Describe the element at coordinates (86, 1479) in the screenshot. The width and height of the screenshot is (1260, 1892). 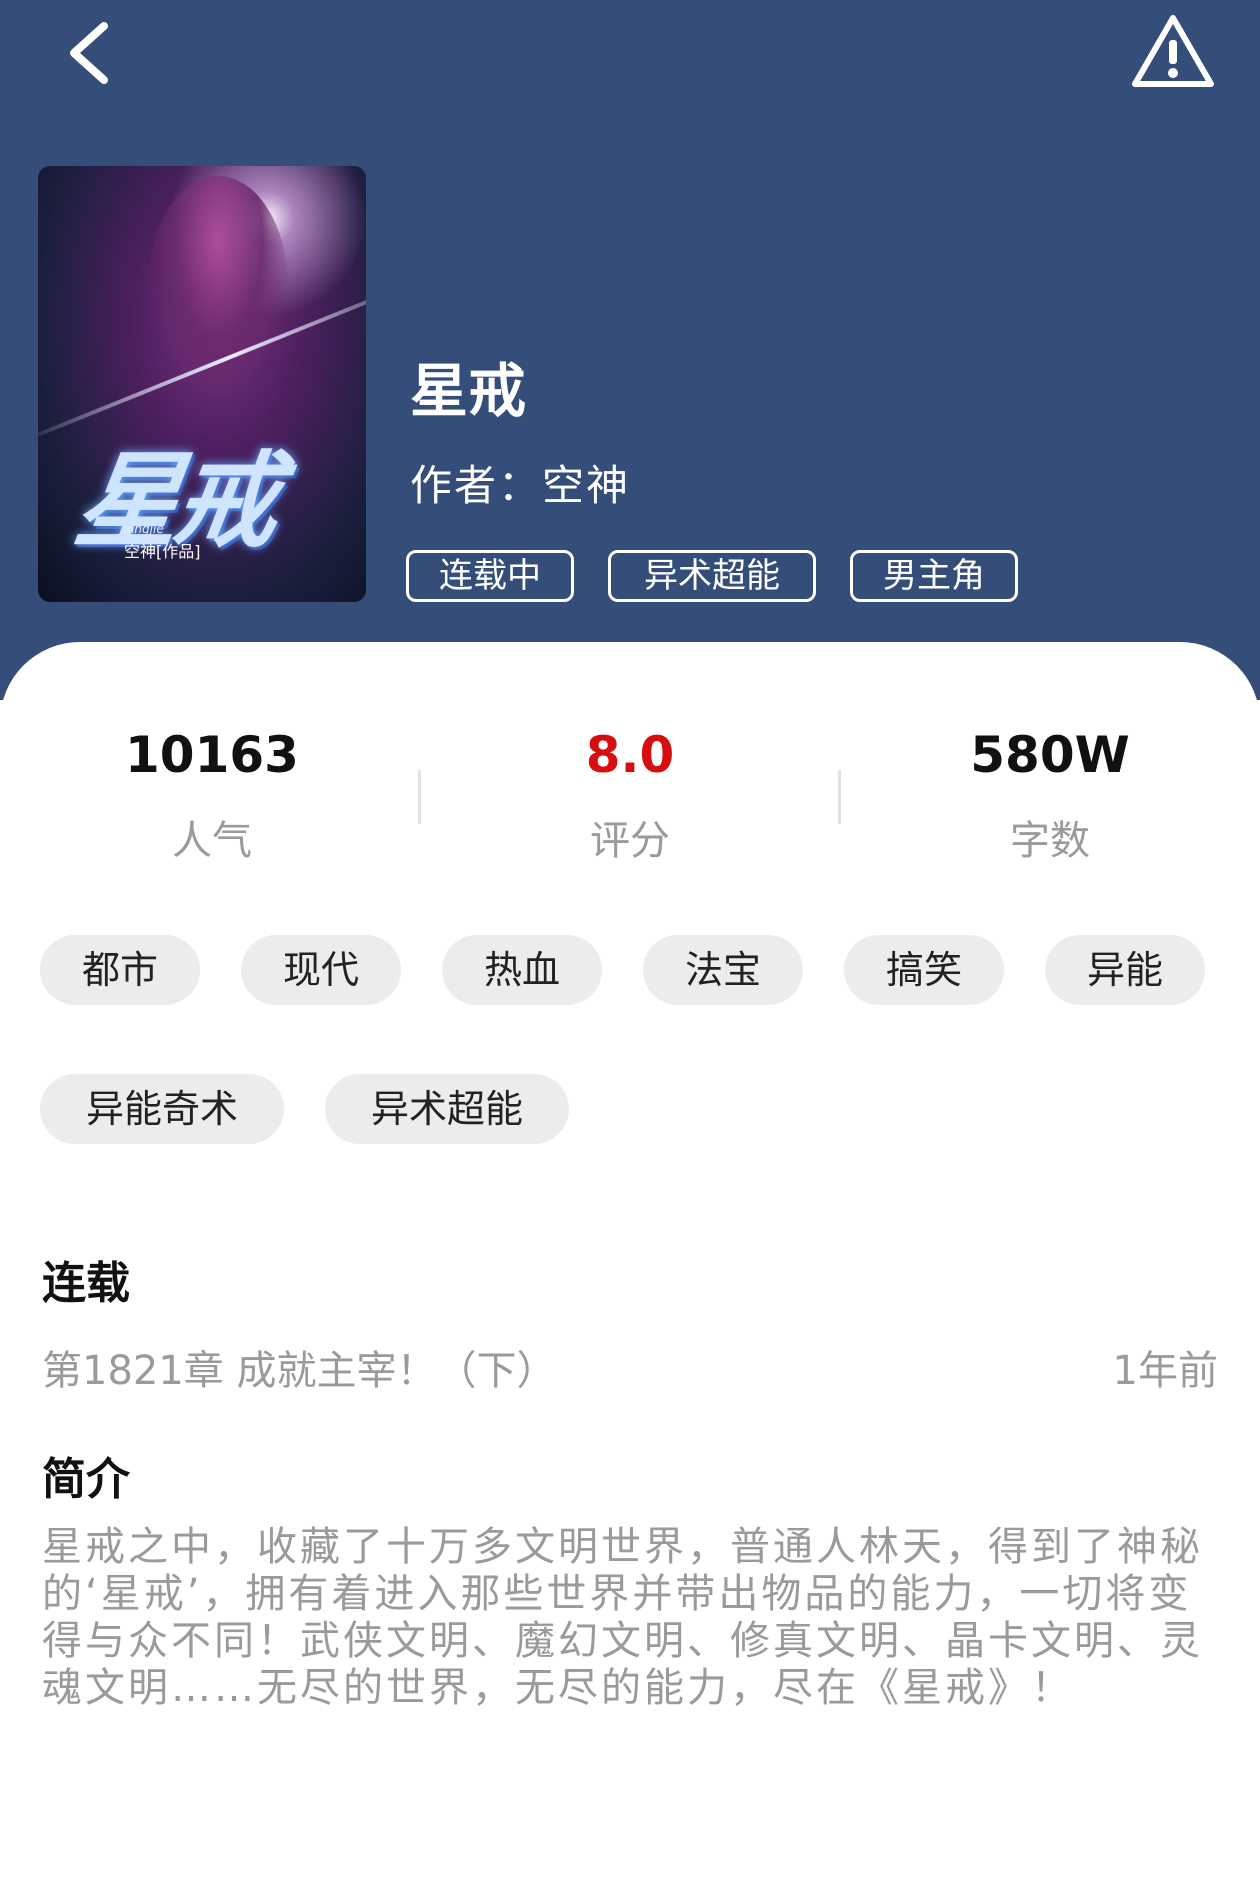
I see `synopsis-heading: 简介` at that location.